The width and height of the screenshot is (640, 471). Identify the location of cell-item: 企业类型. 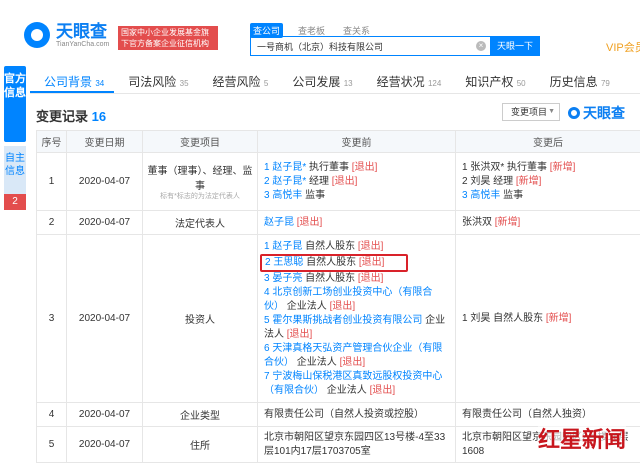
(200, 414).